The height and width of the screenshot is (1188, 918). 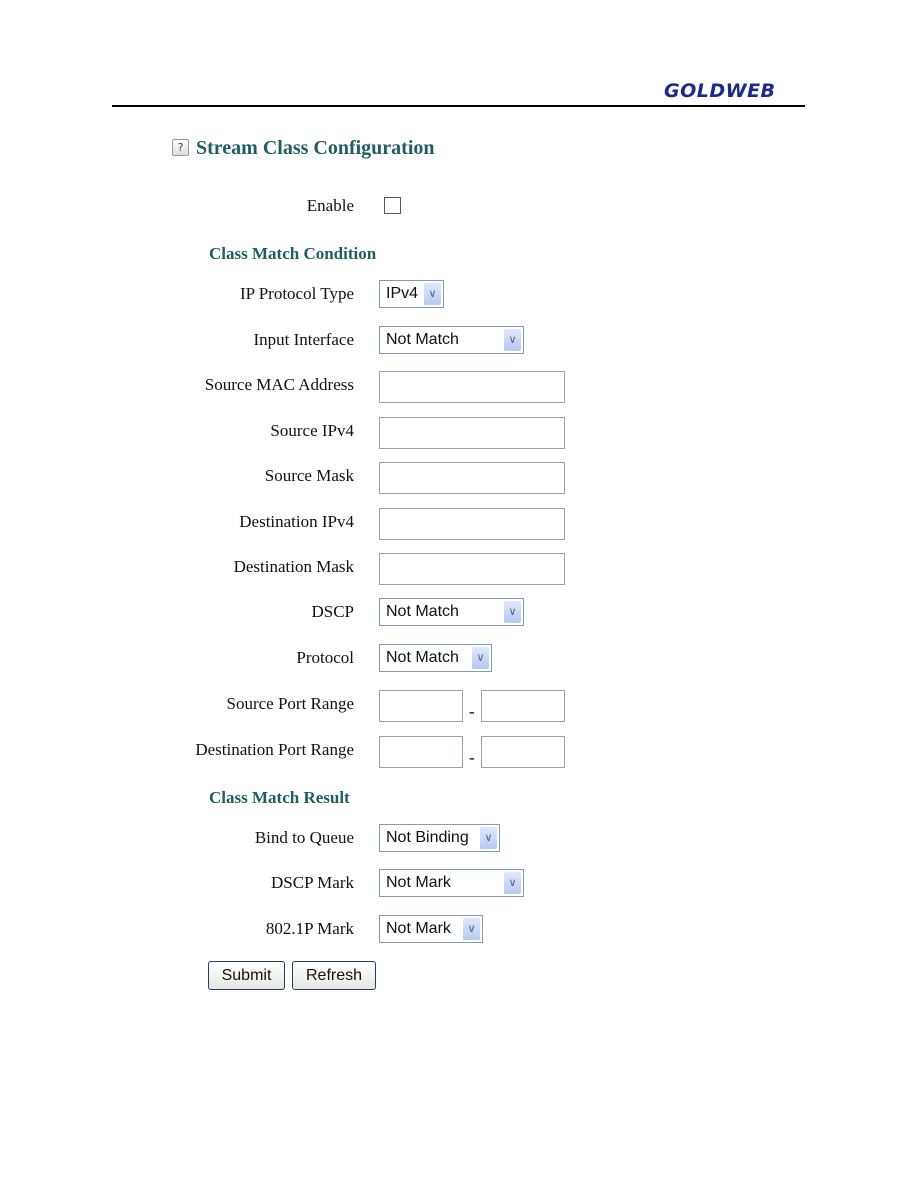 What do you see at coordinates (472, 387) in the screenshot?
I see `source-mac-input` at bounding box center [472, 387].